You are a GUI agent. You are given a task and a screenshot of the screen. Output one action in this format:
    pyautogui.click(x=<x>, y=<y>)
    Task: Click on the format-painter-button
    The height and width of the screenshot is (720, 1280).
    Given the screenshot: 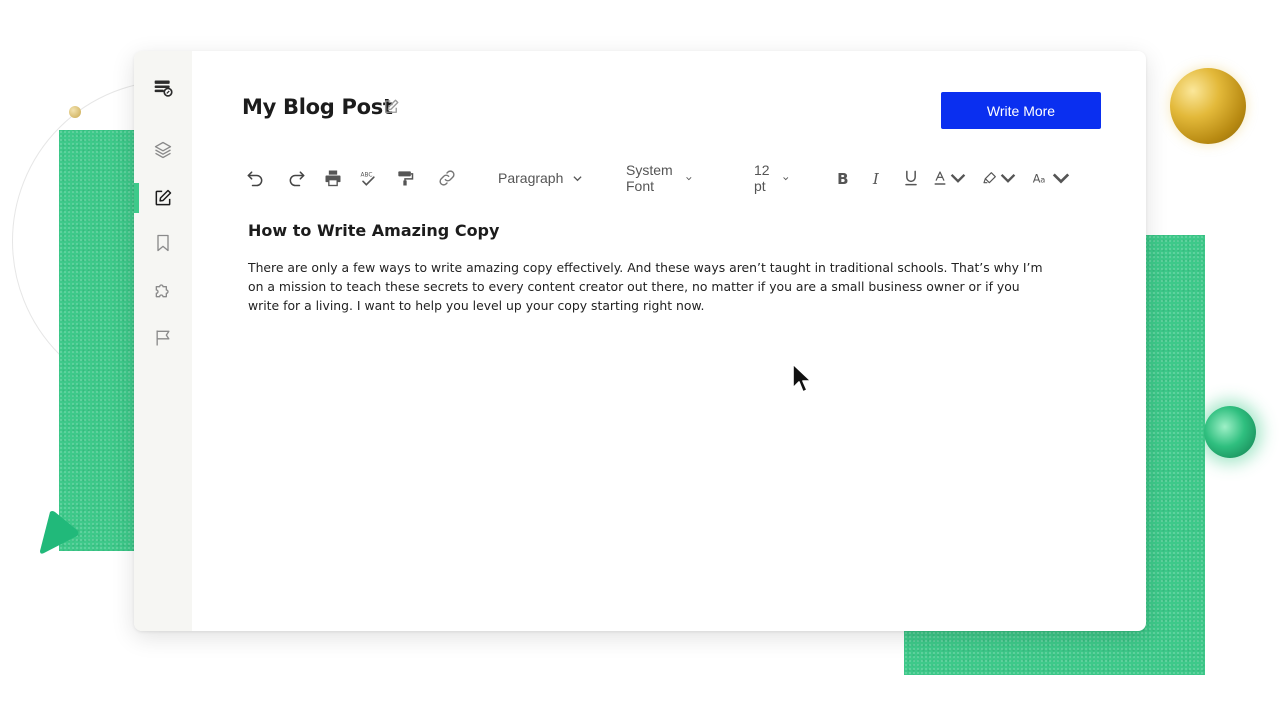 What is the action you would take?
    pyautogui.click(x=405, y=178)
    